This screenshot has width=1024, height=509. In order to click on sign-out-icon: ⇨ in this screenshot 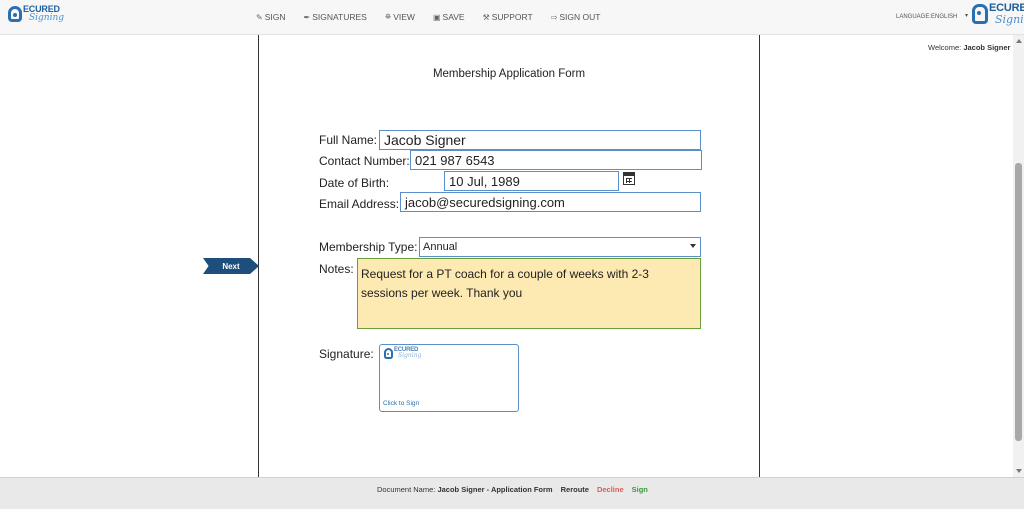, I will do `click(554, 17)`.